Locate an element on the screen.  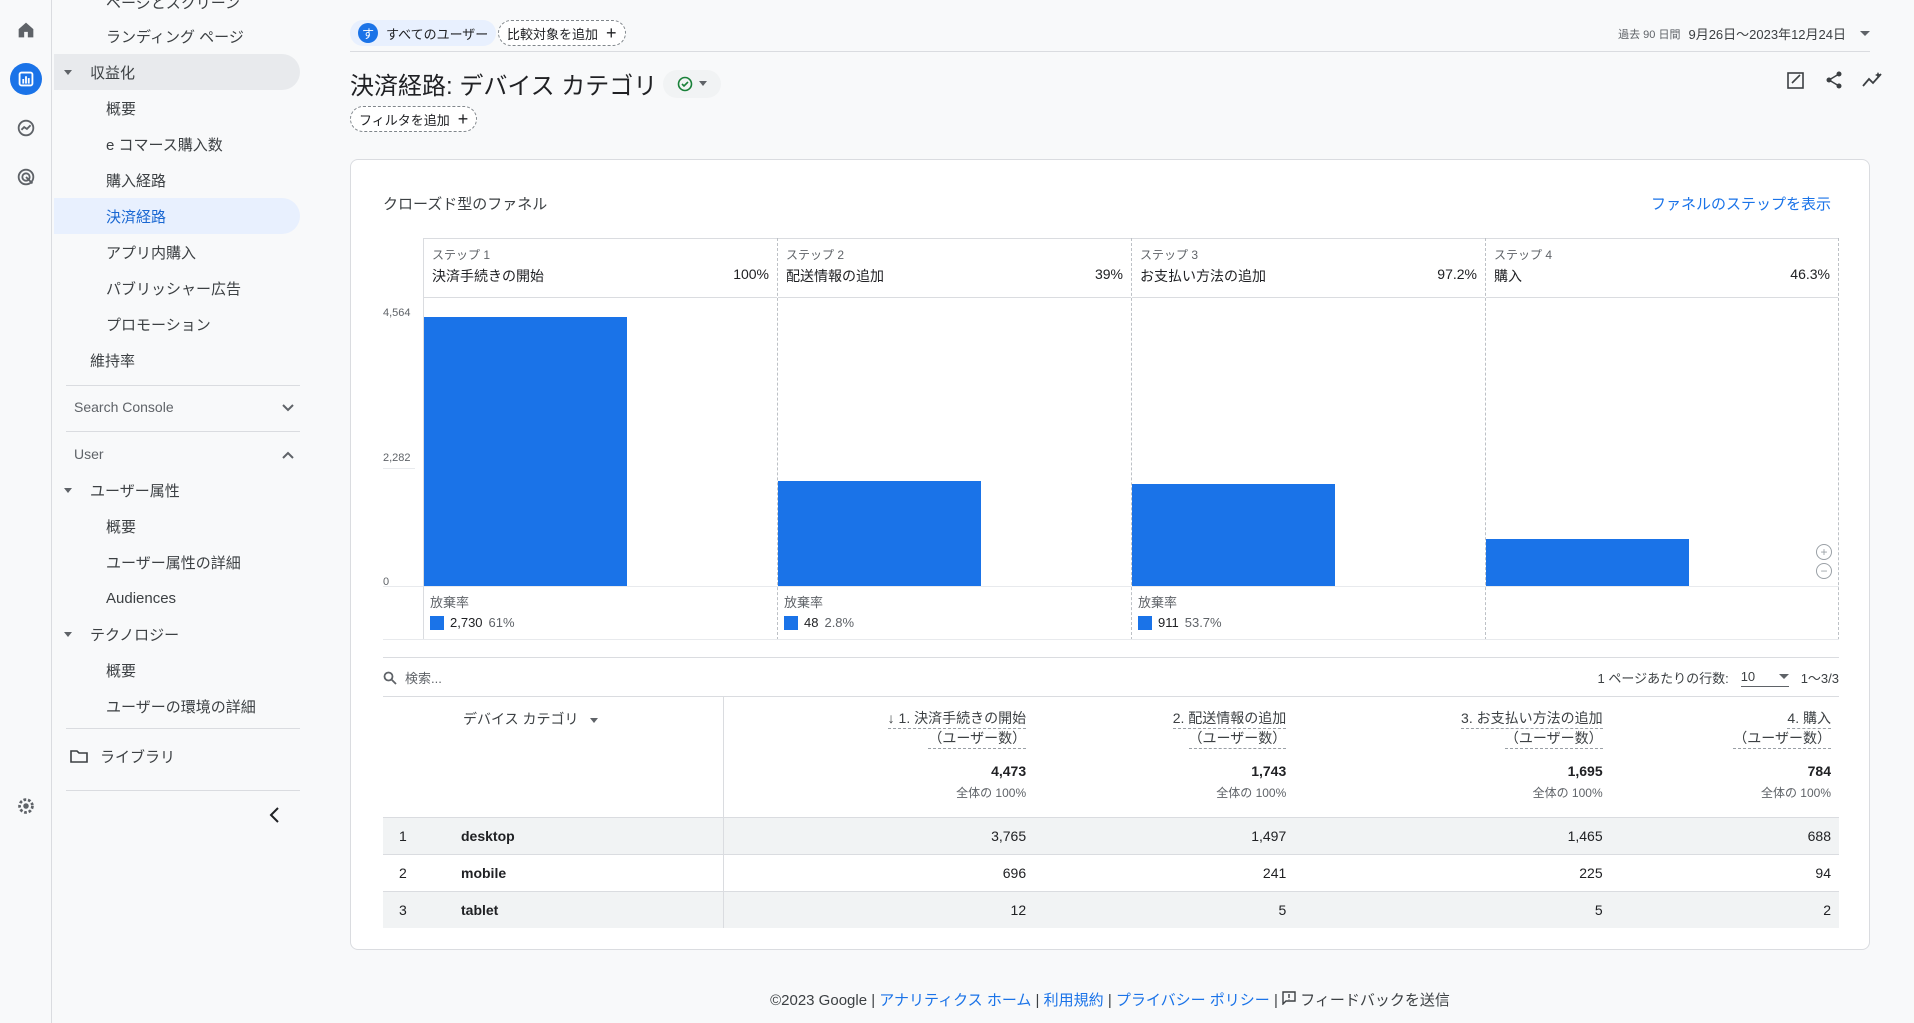
y-tick-label: 4,564 is located at coordinates (397, 313).